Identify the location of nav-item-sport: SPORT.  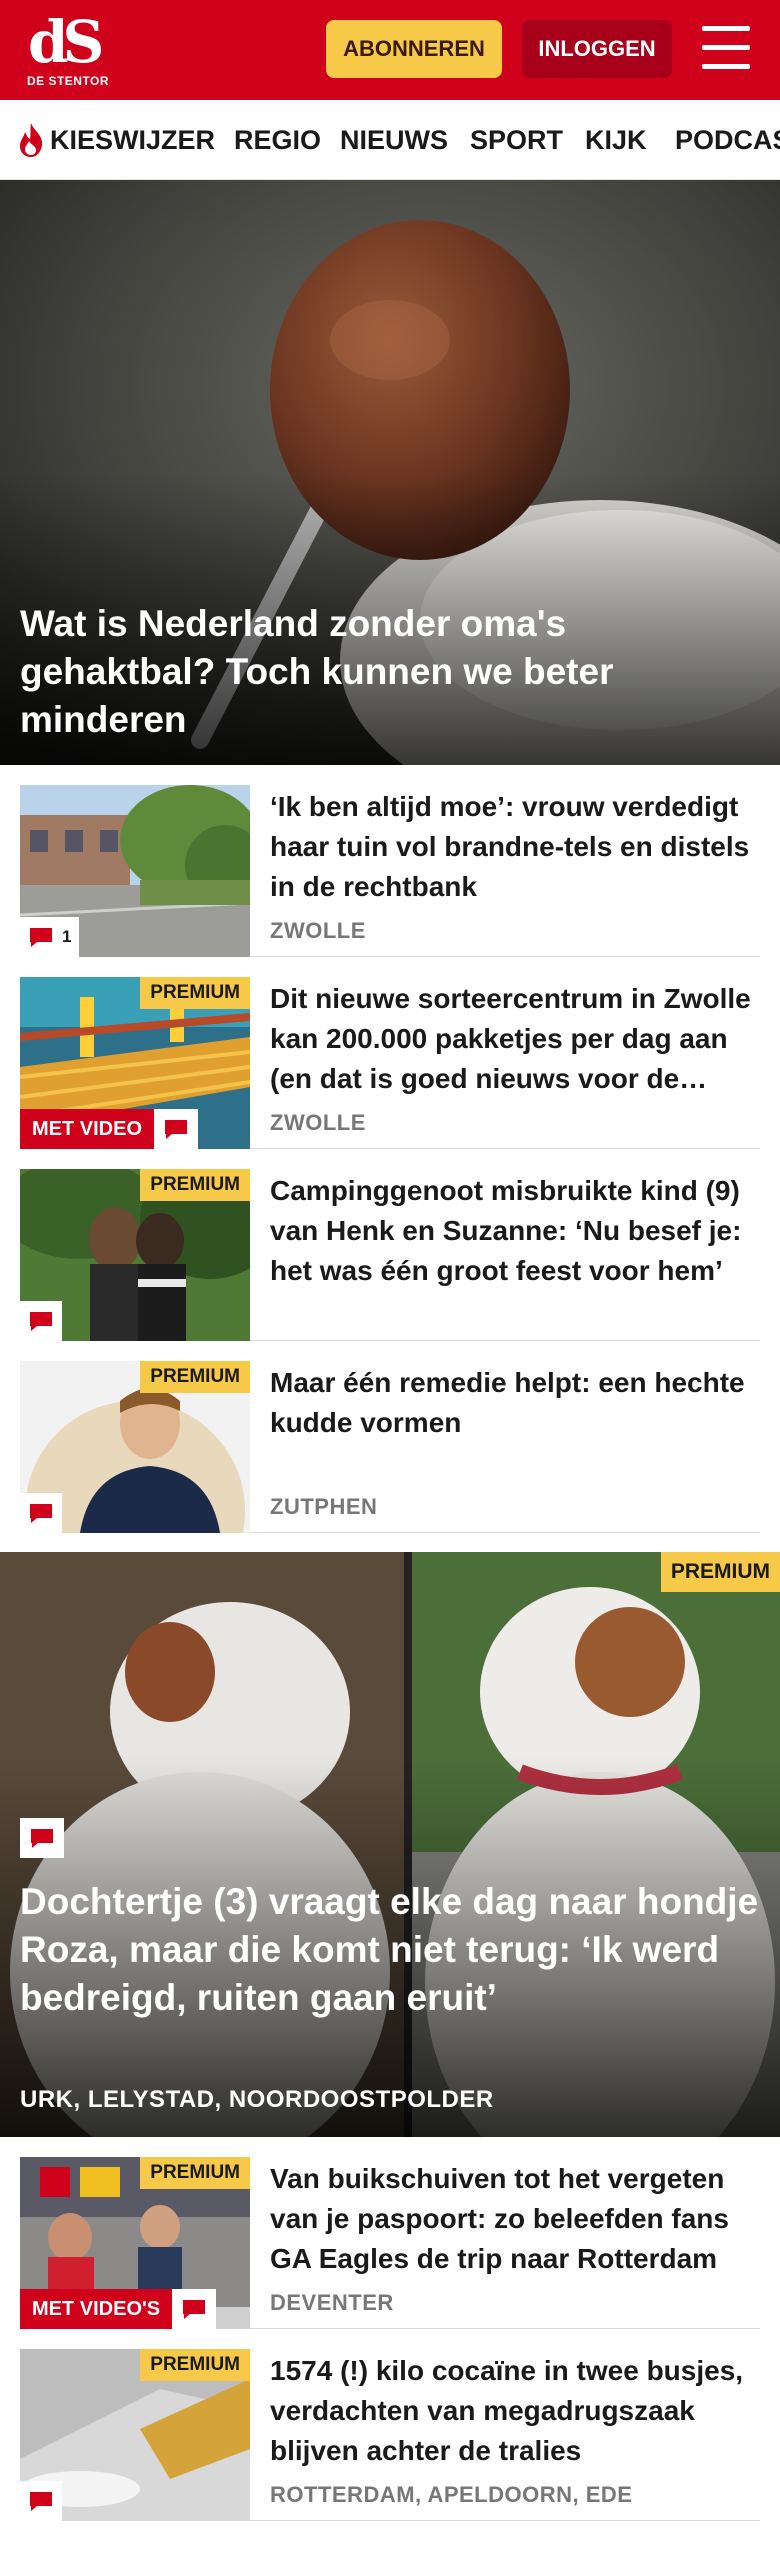
(516, 139).